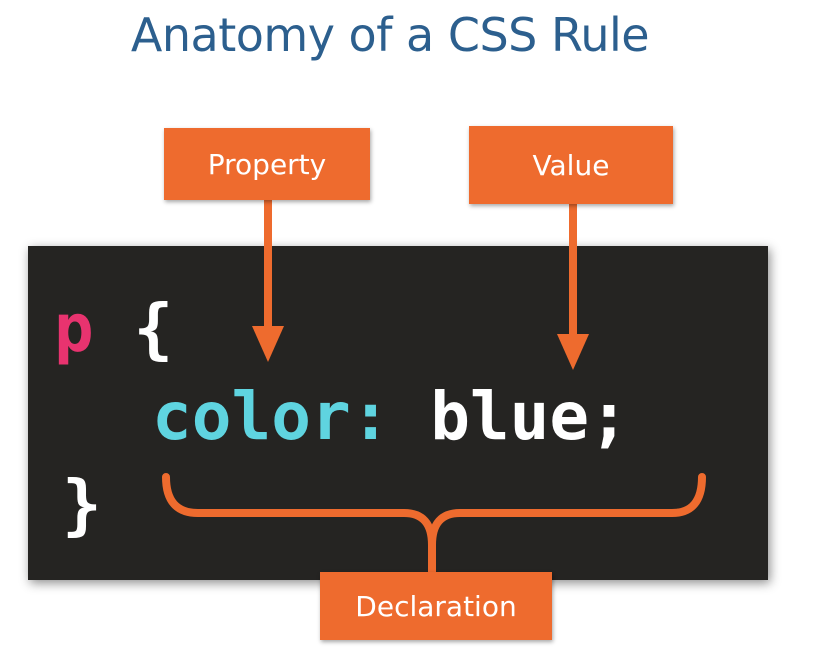 Image resolution: width=814 pixels, height=663 pixels. What do you see at coordinates (370, 416) in the screenshot?
I see `code-colon: :` at bounding box center [370, 416].